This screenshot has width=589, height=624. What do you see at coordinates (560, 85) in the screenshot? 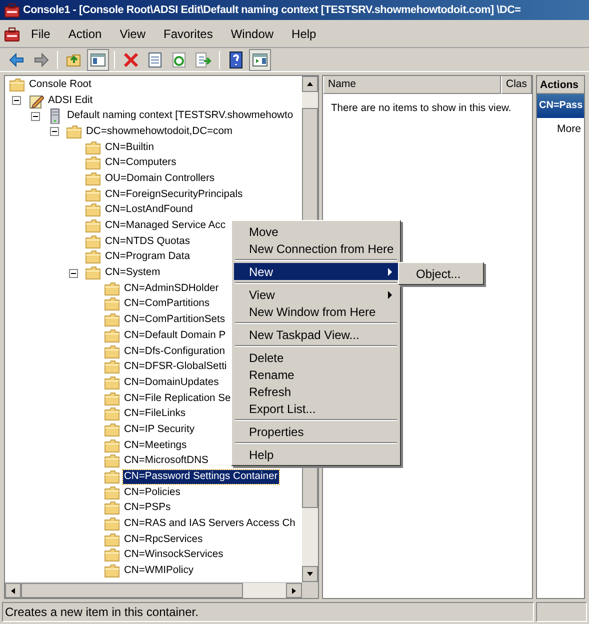
I see `actions-header: Actions` at bounding box center [560, 85].